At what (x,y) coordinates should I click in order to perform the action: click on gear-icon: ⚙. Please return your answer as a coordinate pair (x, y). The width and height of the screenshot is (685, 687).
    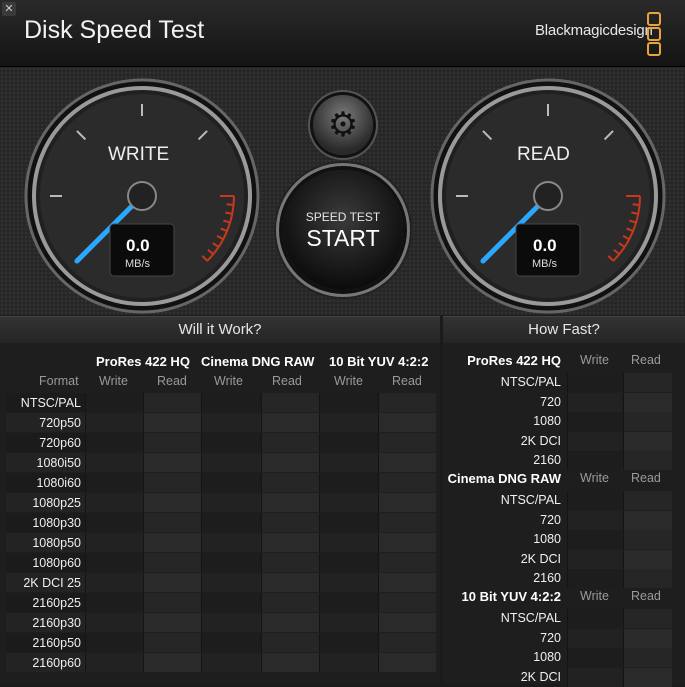
    Looking at the image, I should click on (343, 125).